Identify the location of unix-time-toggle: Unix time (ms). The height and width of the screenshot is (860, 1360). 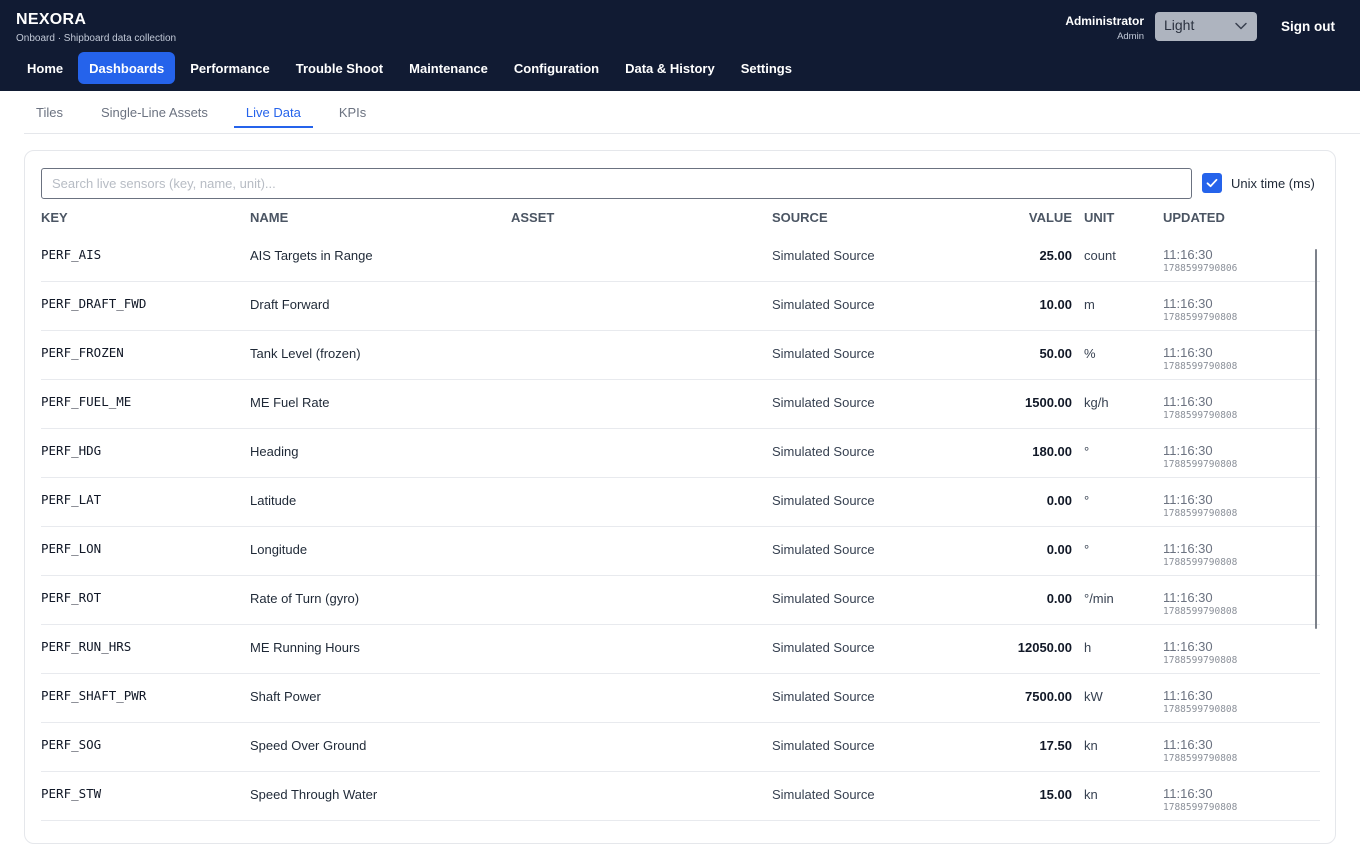
(1258, 183).